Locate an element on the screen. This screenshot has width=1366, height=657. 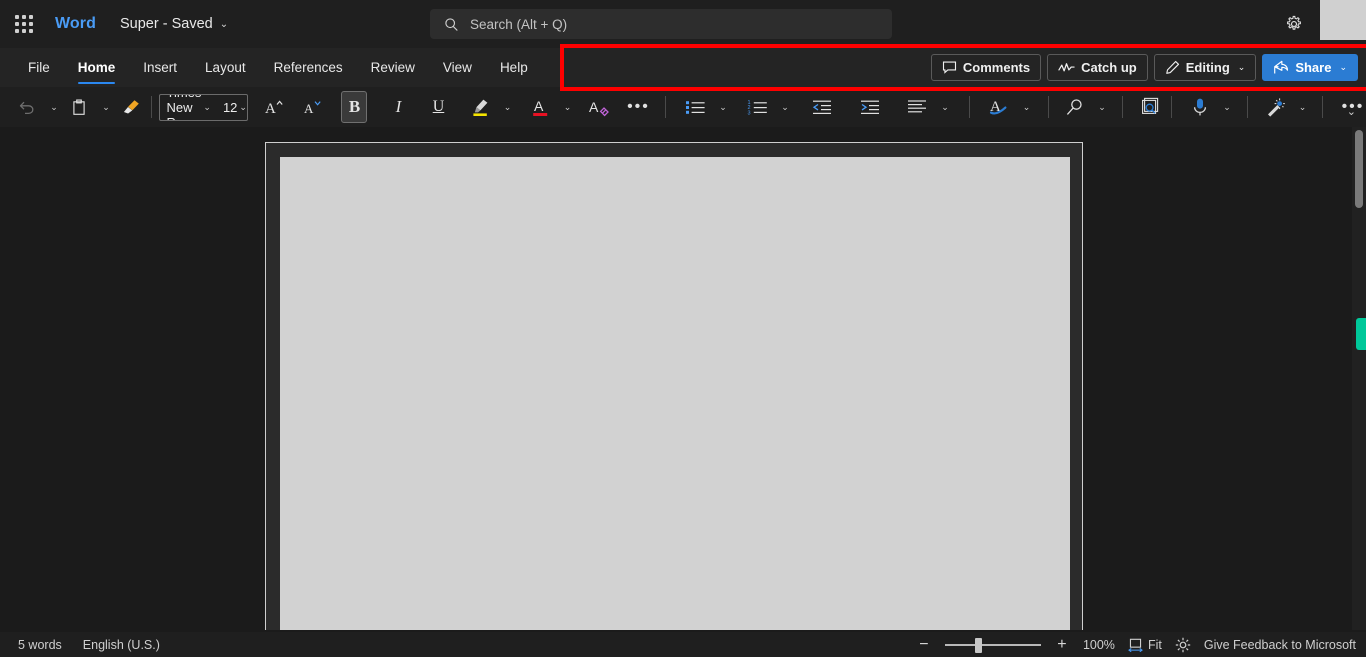
fit-button: Fit is located at coordinates (1145, 645).